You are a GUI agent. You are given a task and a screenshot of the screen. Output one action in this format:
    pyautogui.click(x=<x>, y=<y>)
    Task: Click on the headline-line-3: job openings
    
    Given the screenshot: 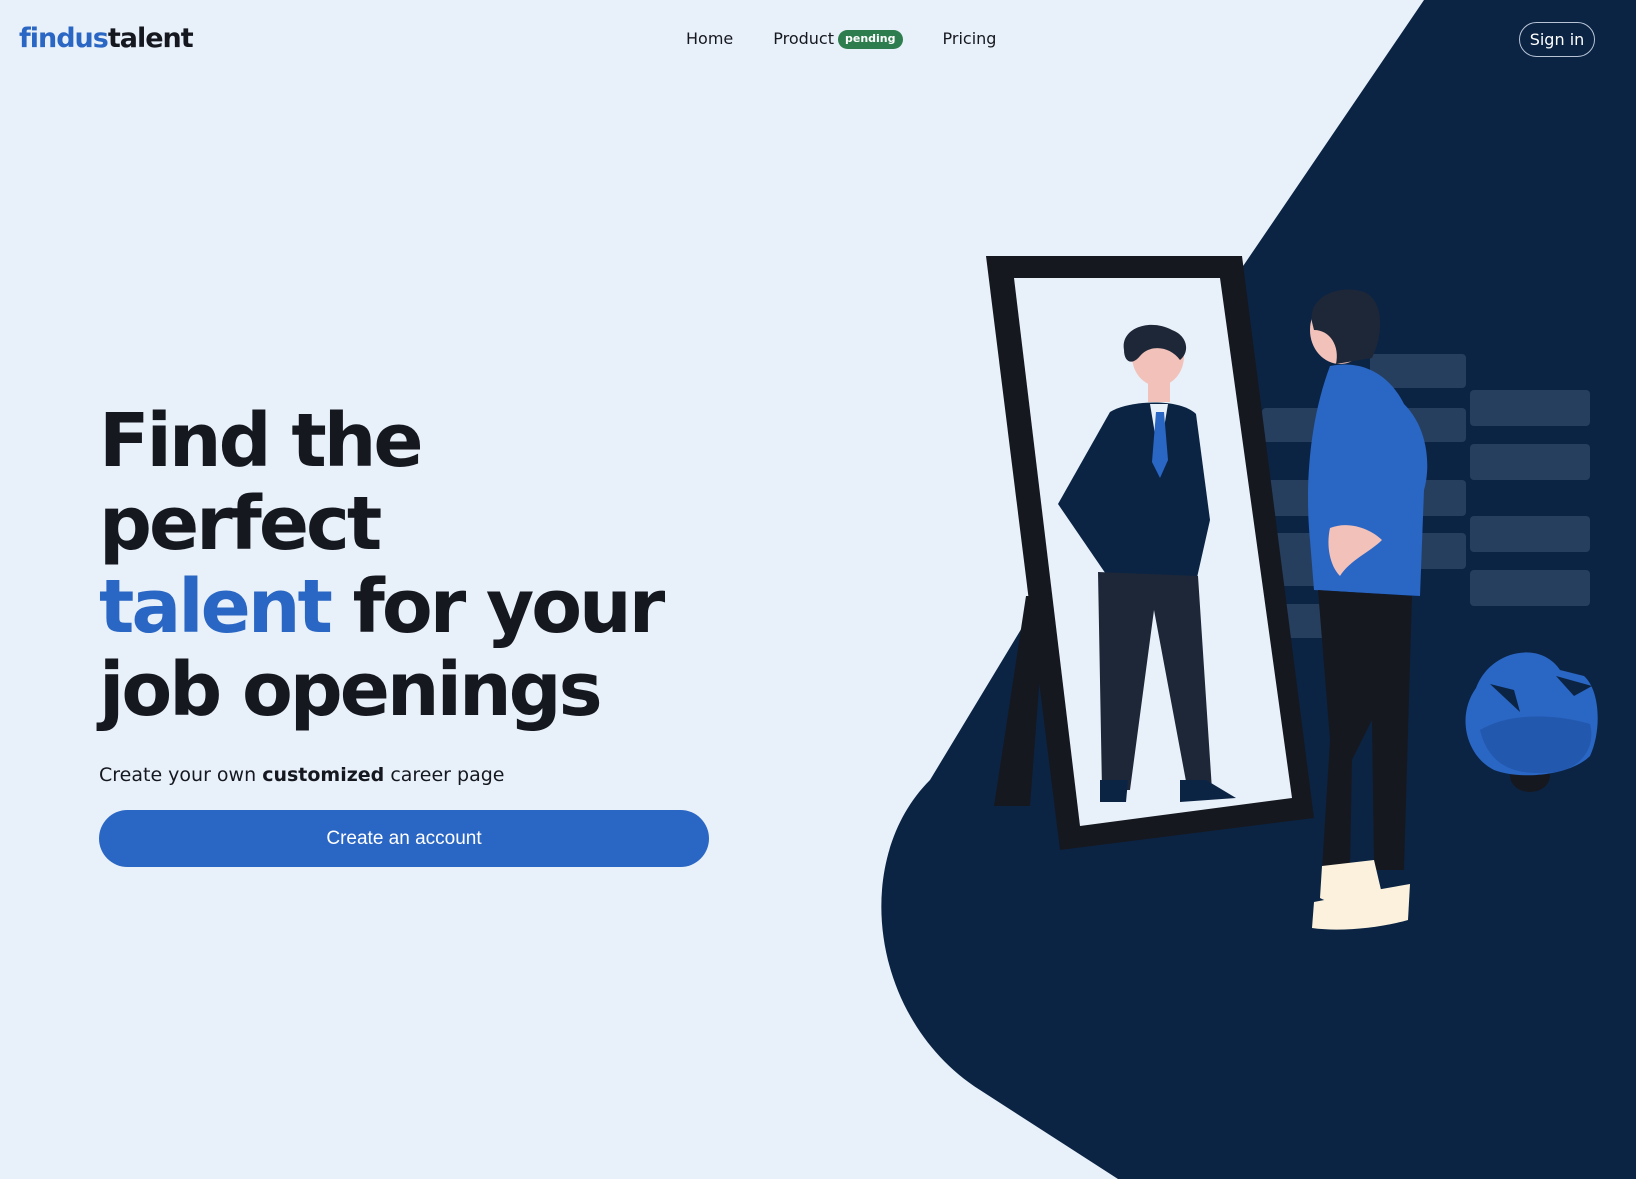 What is the action you would take?
    pyautogui.click(x=351, y=690)
    